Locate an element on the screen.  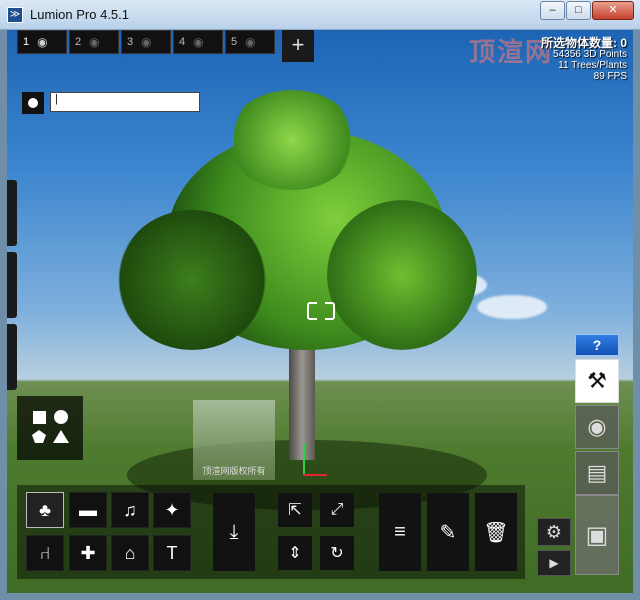
category-special-button: T is located at coordinates (172, 553).